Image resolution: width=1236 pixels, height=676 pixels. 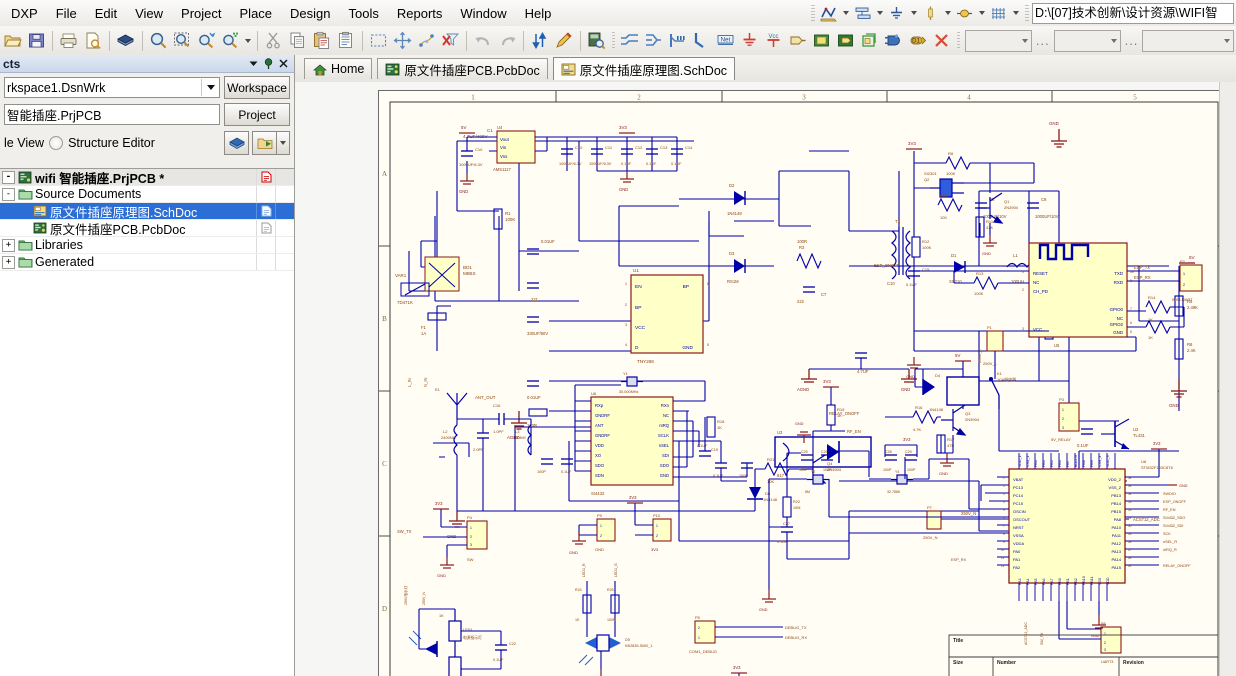 I want to click on zoom-filter-icon, so click(x=230, y=41).